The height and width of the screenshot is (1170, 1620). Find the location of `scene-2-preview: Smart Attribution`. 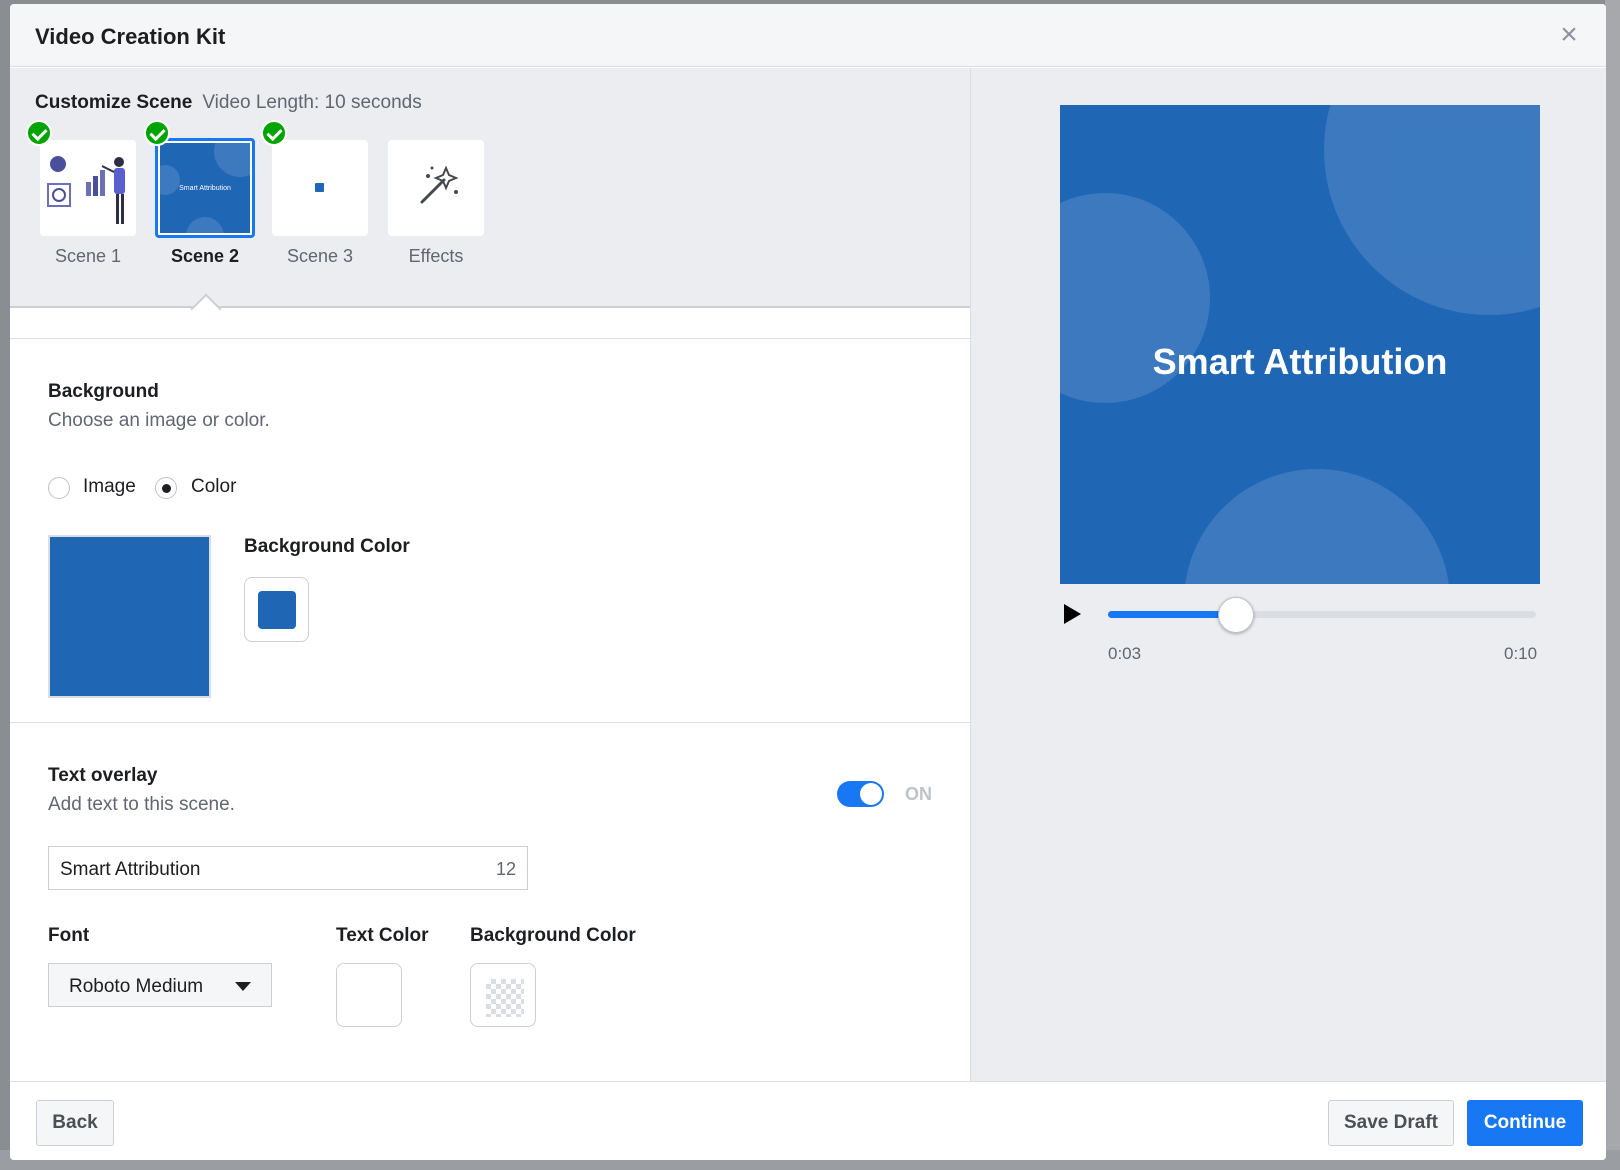

scene-2-preview: Smart Attribution is located at coordinates (205, 188).